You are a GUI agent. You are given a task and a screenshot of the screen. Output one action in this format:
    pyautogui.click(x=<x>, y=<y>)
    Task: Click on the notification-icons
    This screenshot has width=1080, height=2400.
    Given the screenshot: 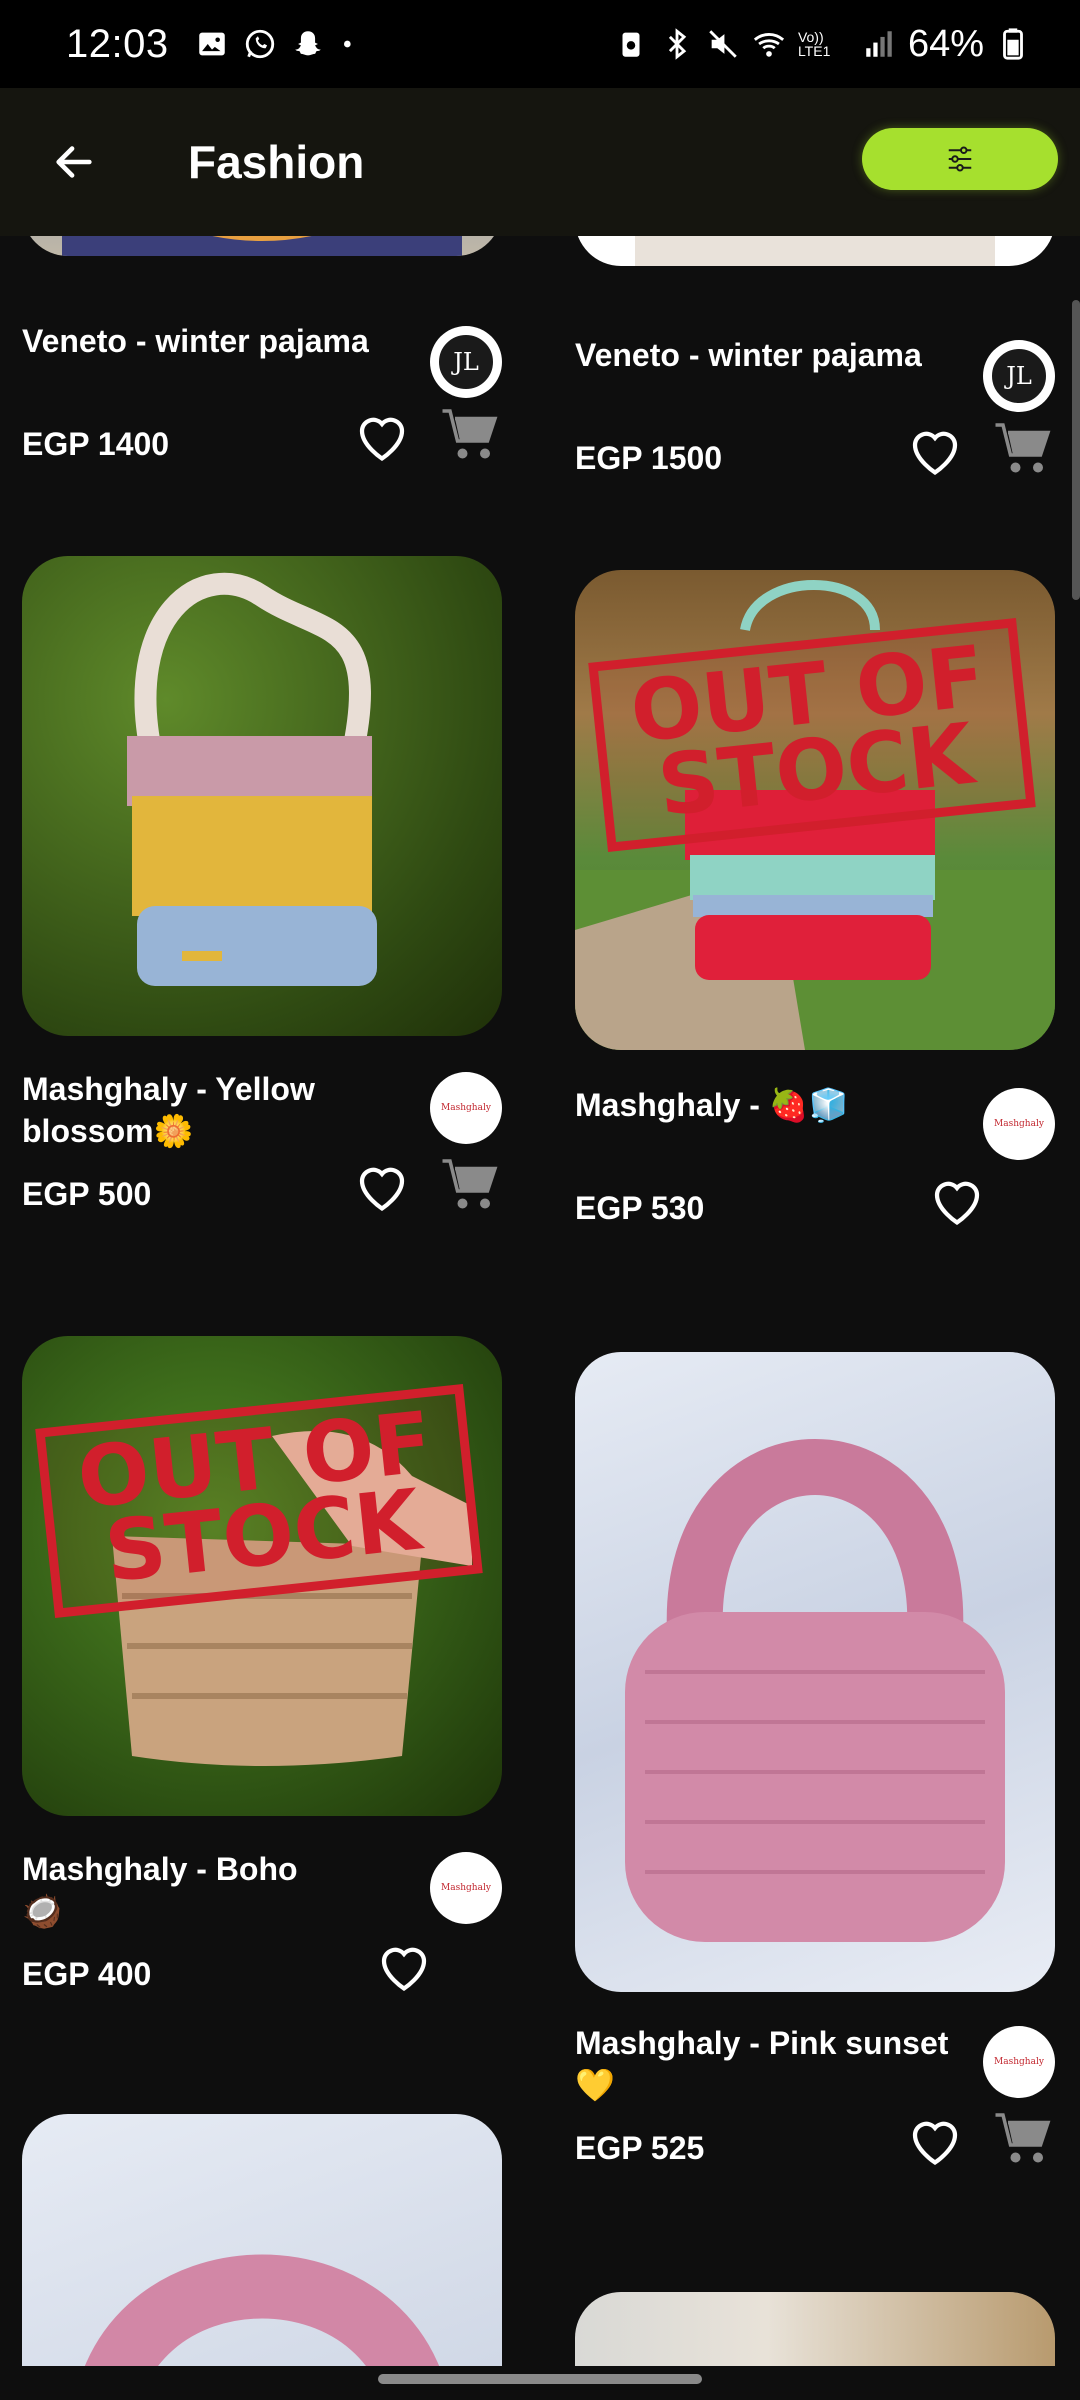 What is the action you would take?
    pyautogui.click(x=277, y=44)
    